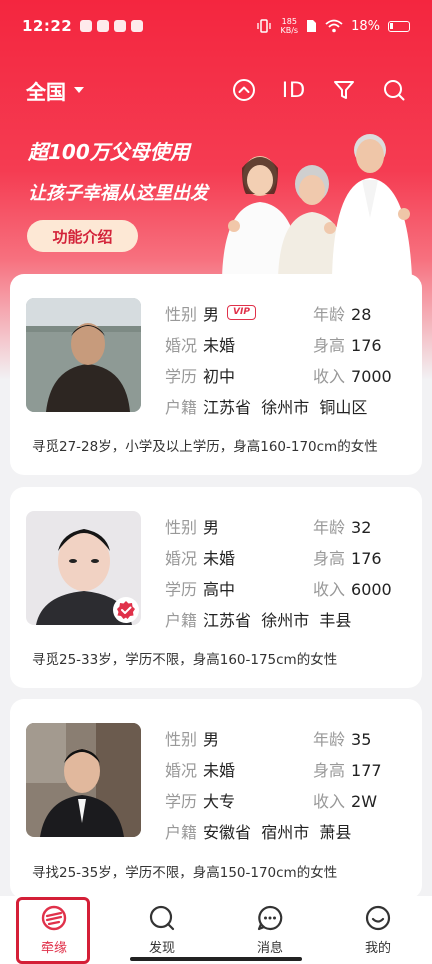 Image resolution: width=432 pixels, height=964 pixels. I want to click on tab-discover: 发现, so click(162, 930).